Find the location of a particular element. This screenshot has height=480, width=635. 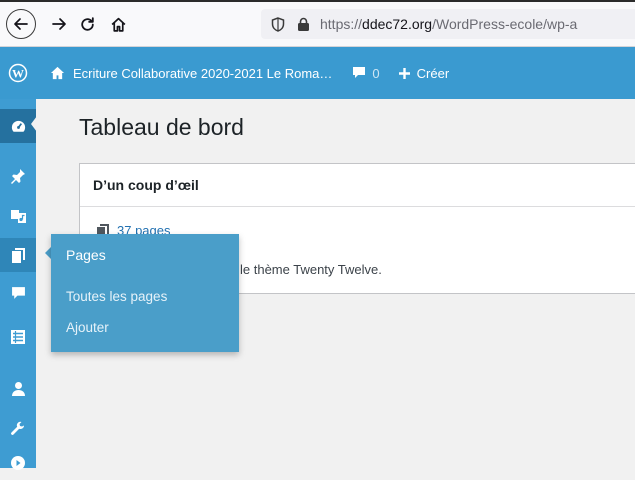

comments-link: 0 is located at coordinates (366, 73).